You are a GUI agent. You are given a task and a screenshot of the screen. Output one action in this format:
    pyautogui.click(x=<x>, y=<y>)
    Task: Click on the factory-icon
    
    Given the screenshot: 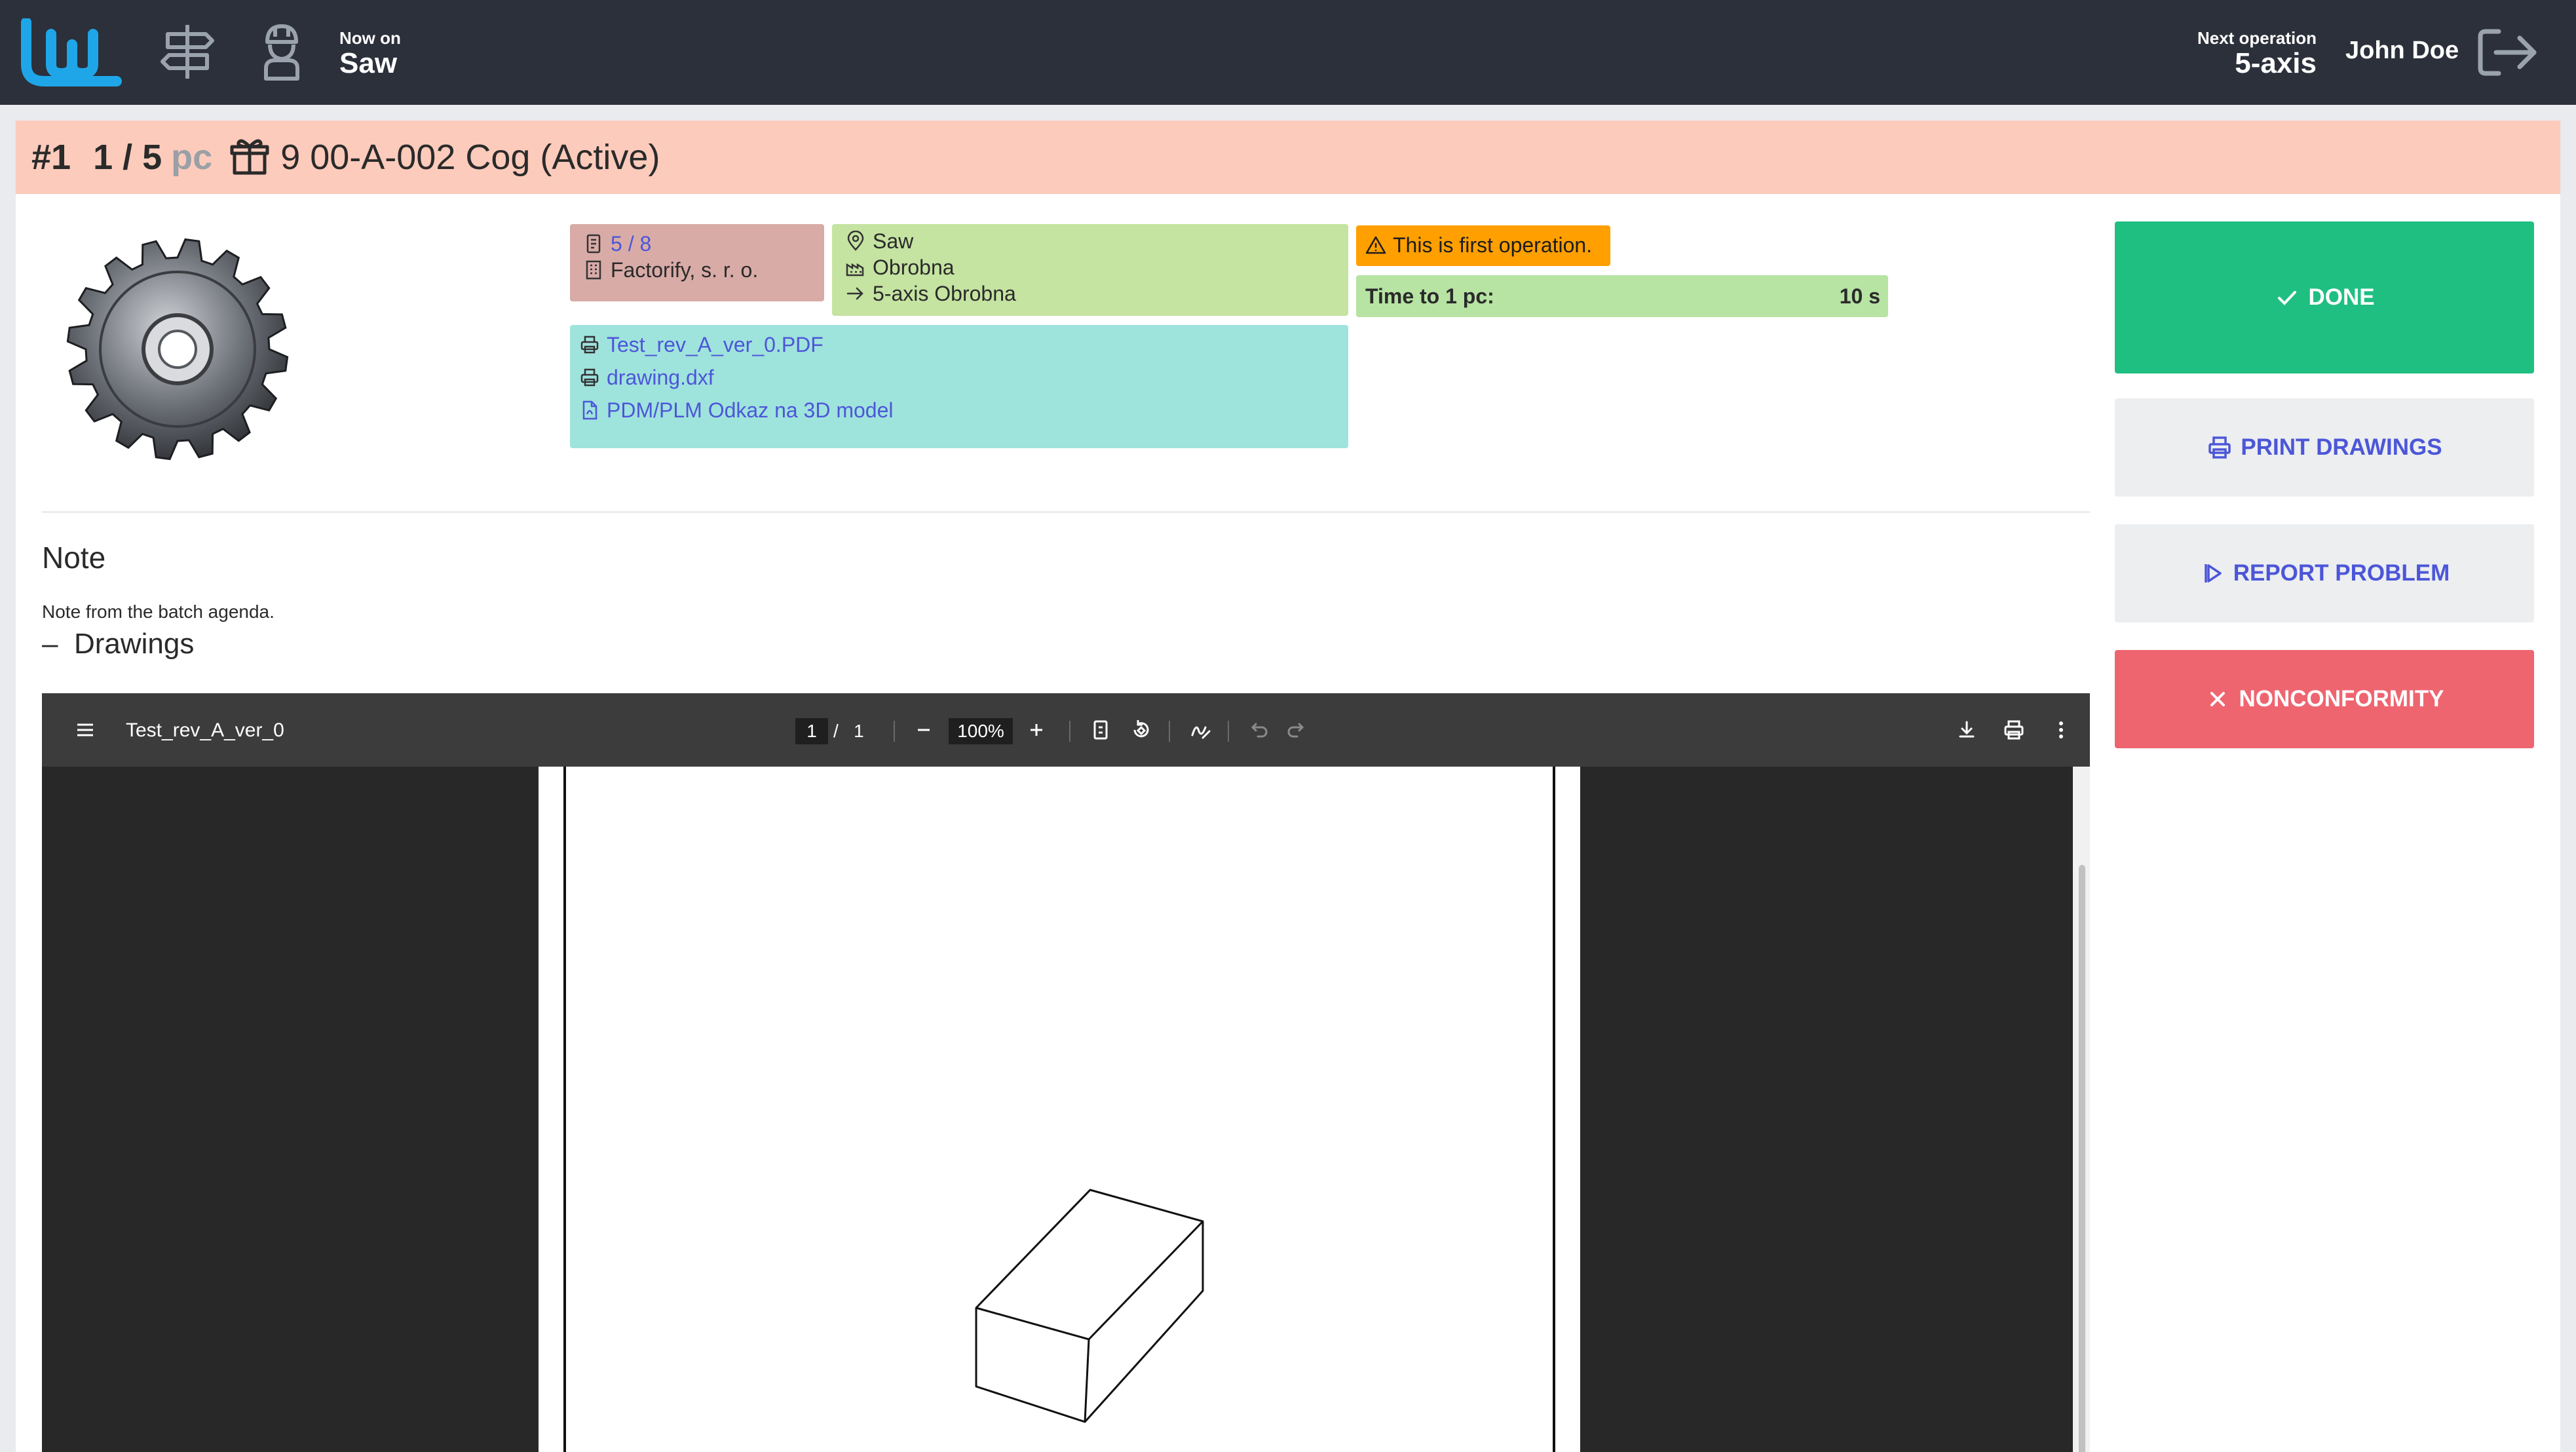 What is the action you would take?
    pyautogui.click(x=855, y=270)
    